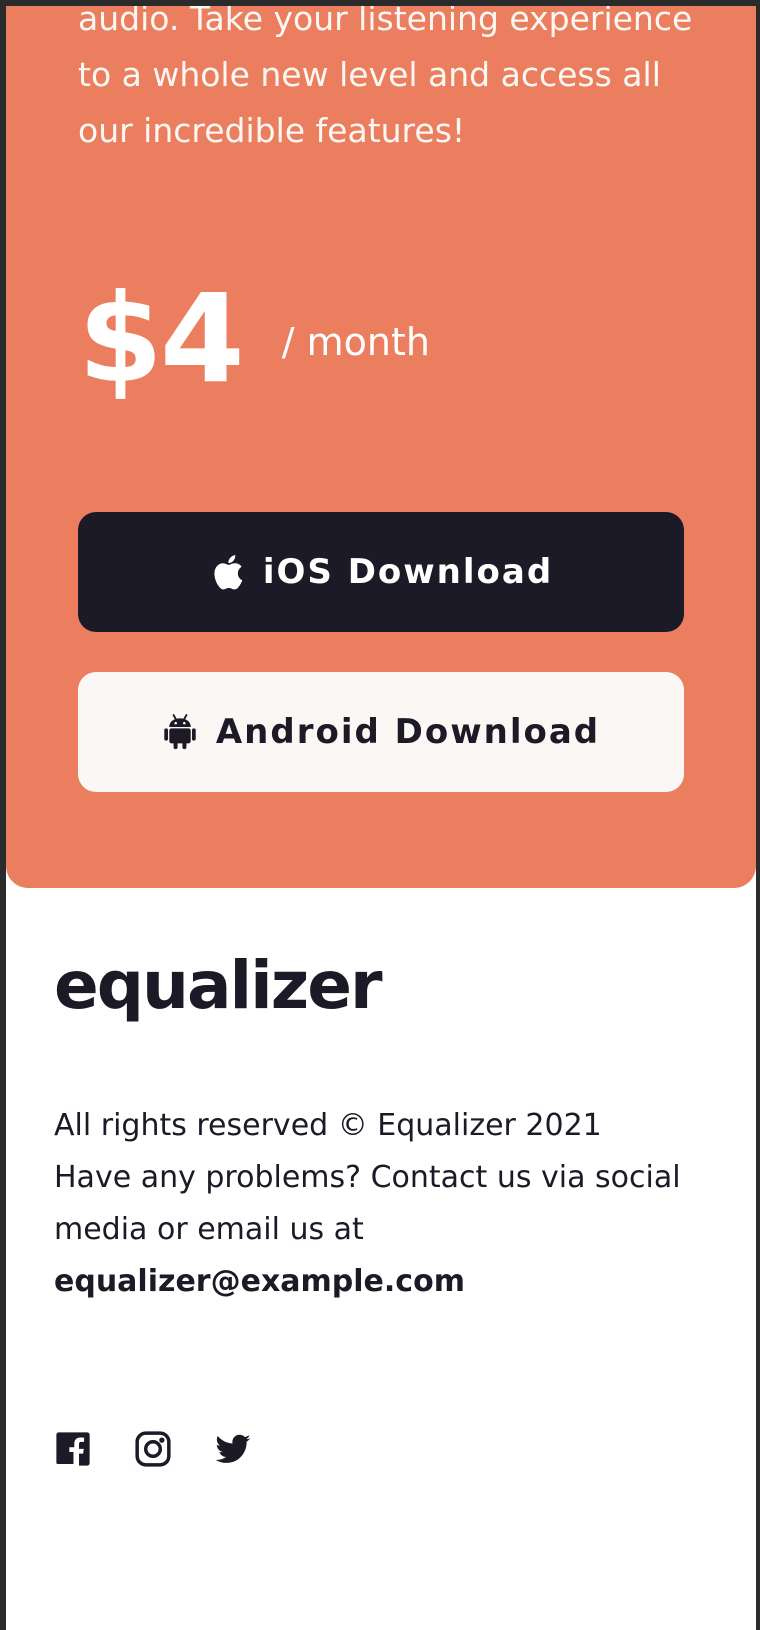  Describe the element at coordinates (180, 732) in the screenshot. I see `android-icon` at that location.